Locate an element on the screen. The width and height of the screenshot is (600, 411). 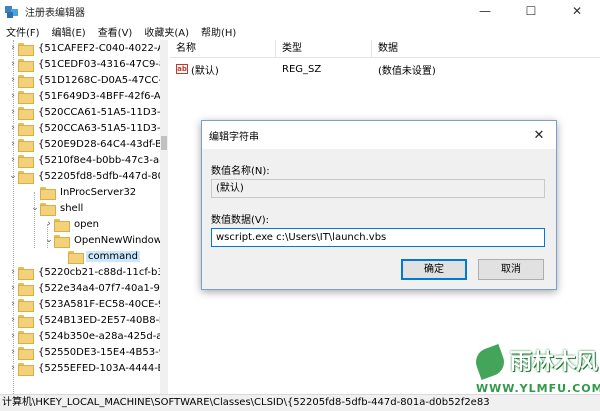
title-bar: 注册表编辑器 — ☐ ✕ is located at coordinates (300, 11).